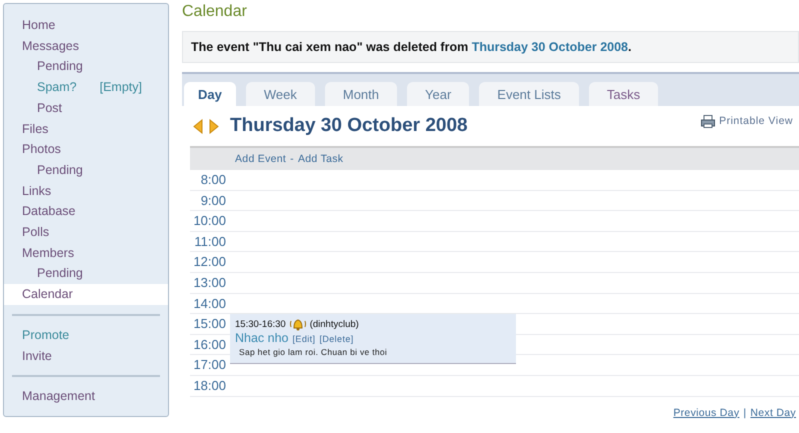 The height and width of the screenshot is (433, 799). Describe the element at coordinates (215, 12) in the screenshot. I see `page-title: Calendar` at that location.